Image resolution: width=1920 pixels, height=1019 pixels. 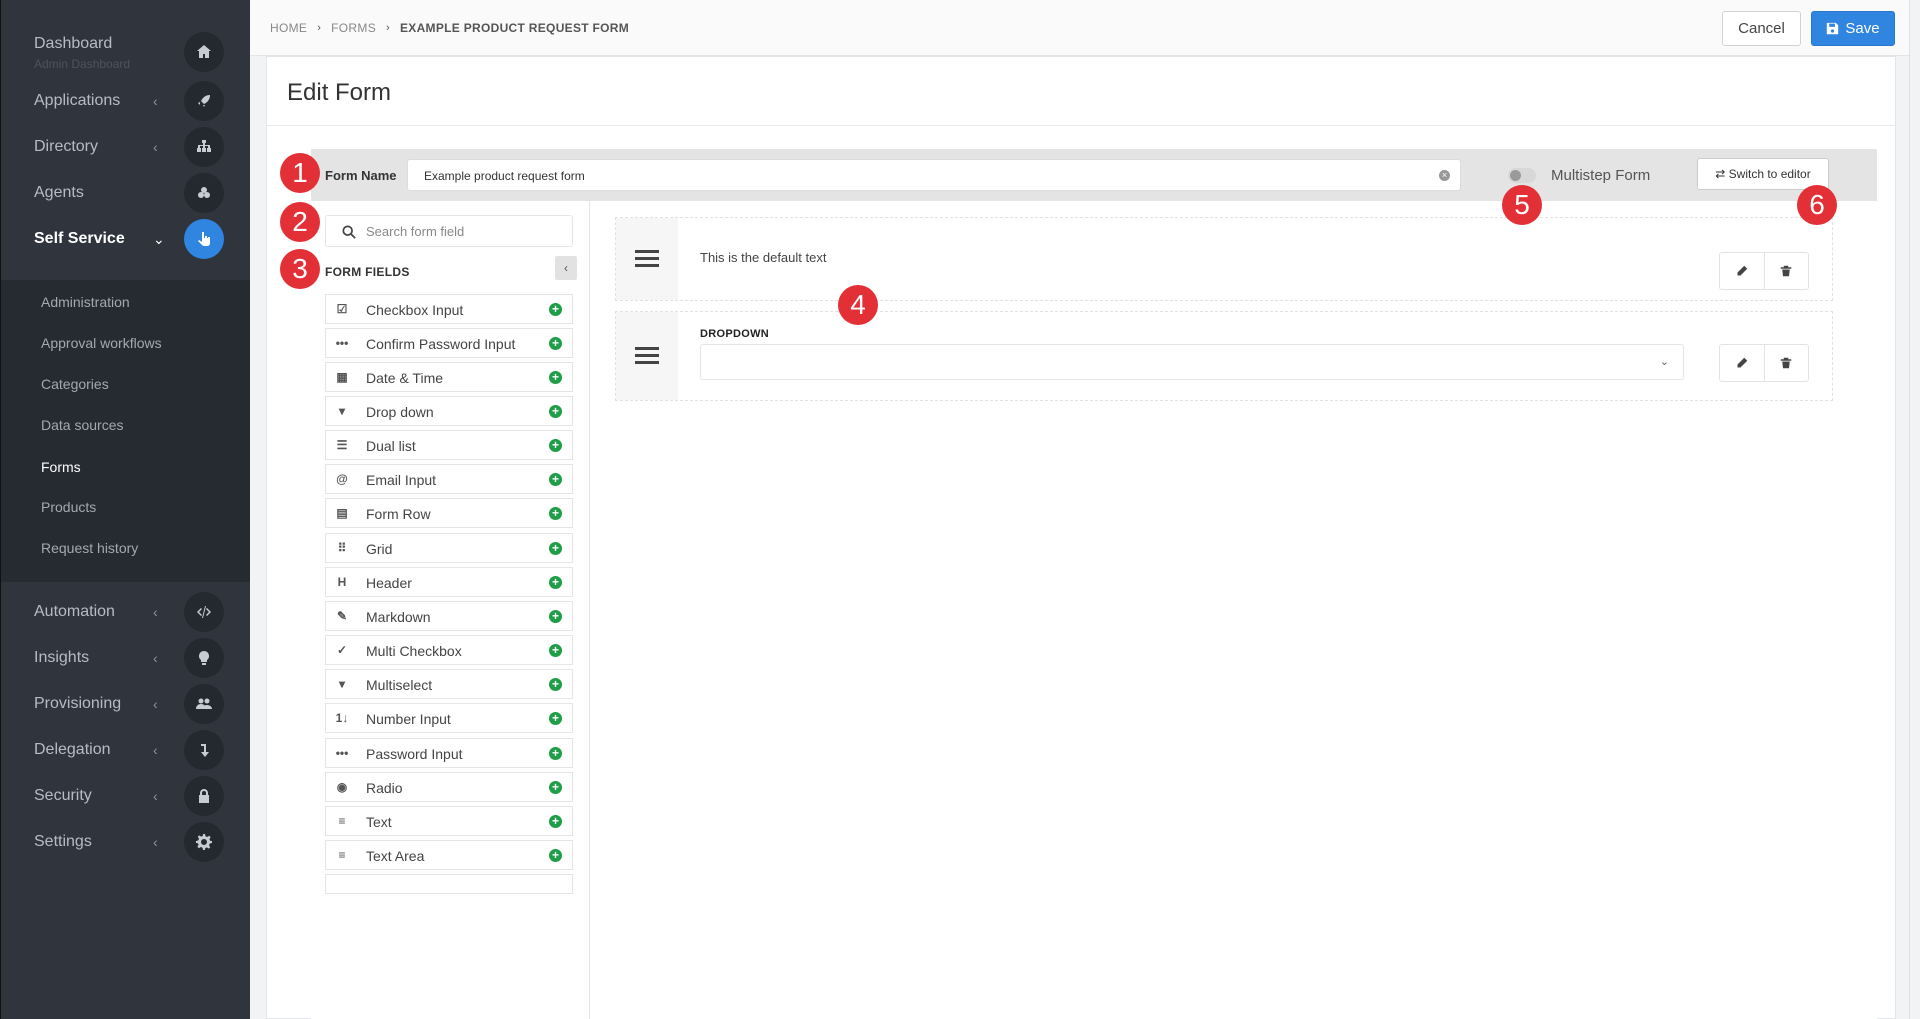 I want to click on check-circle-icon: ✓, so click(x=342, y=650).